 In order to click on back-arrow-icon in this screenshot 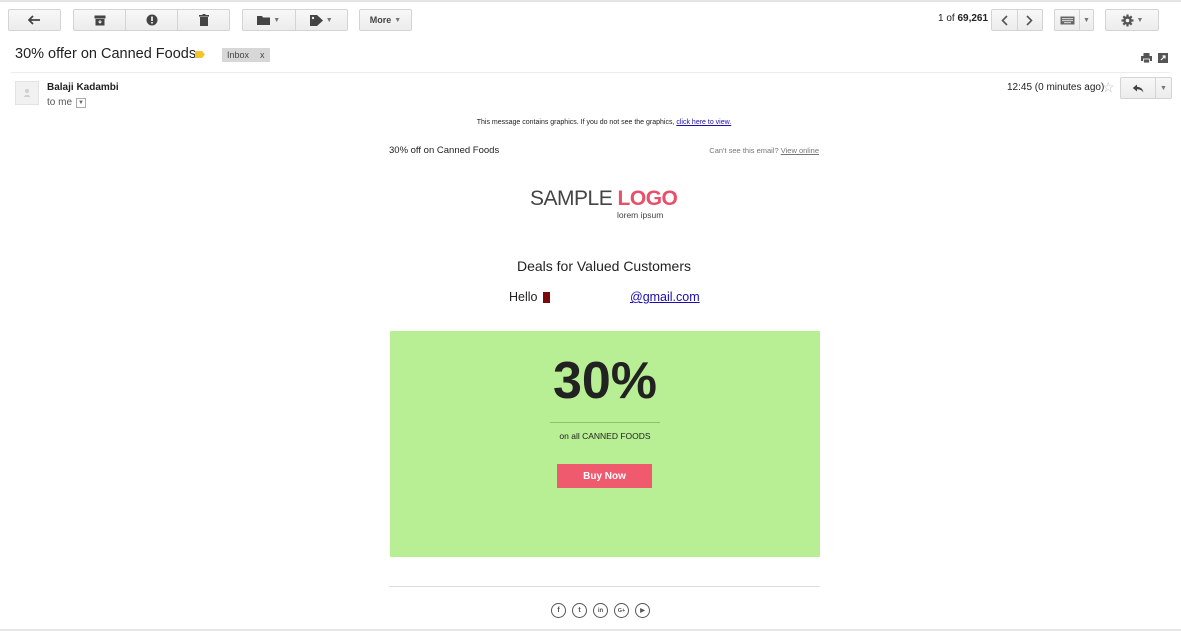, I will do `click(33, 20)`.